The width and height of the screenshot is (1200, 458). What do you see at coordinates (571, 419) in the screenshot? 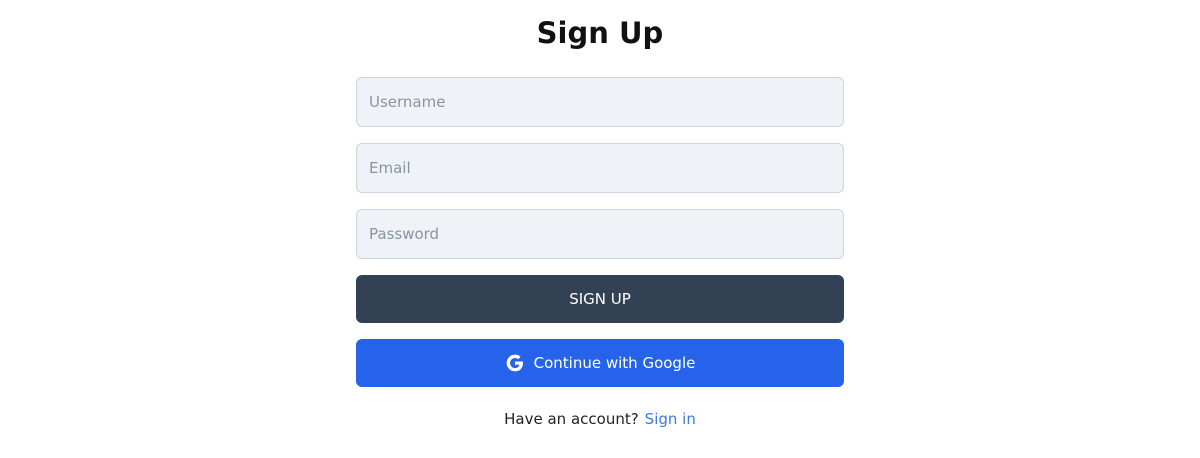
I see `have-account-text: Have an account?` at bounding box center [571, 419].